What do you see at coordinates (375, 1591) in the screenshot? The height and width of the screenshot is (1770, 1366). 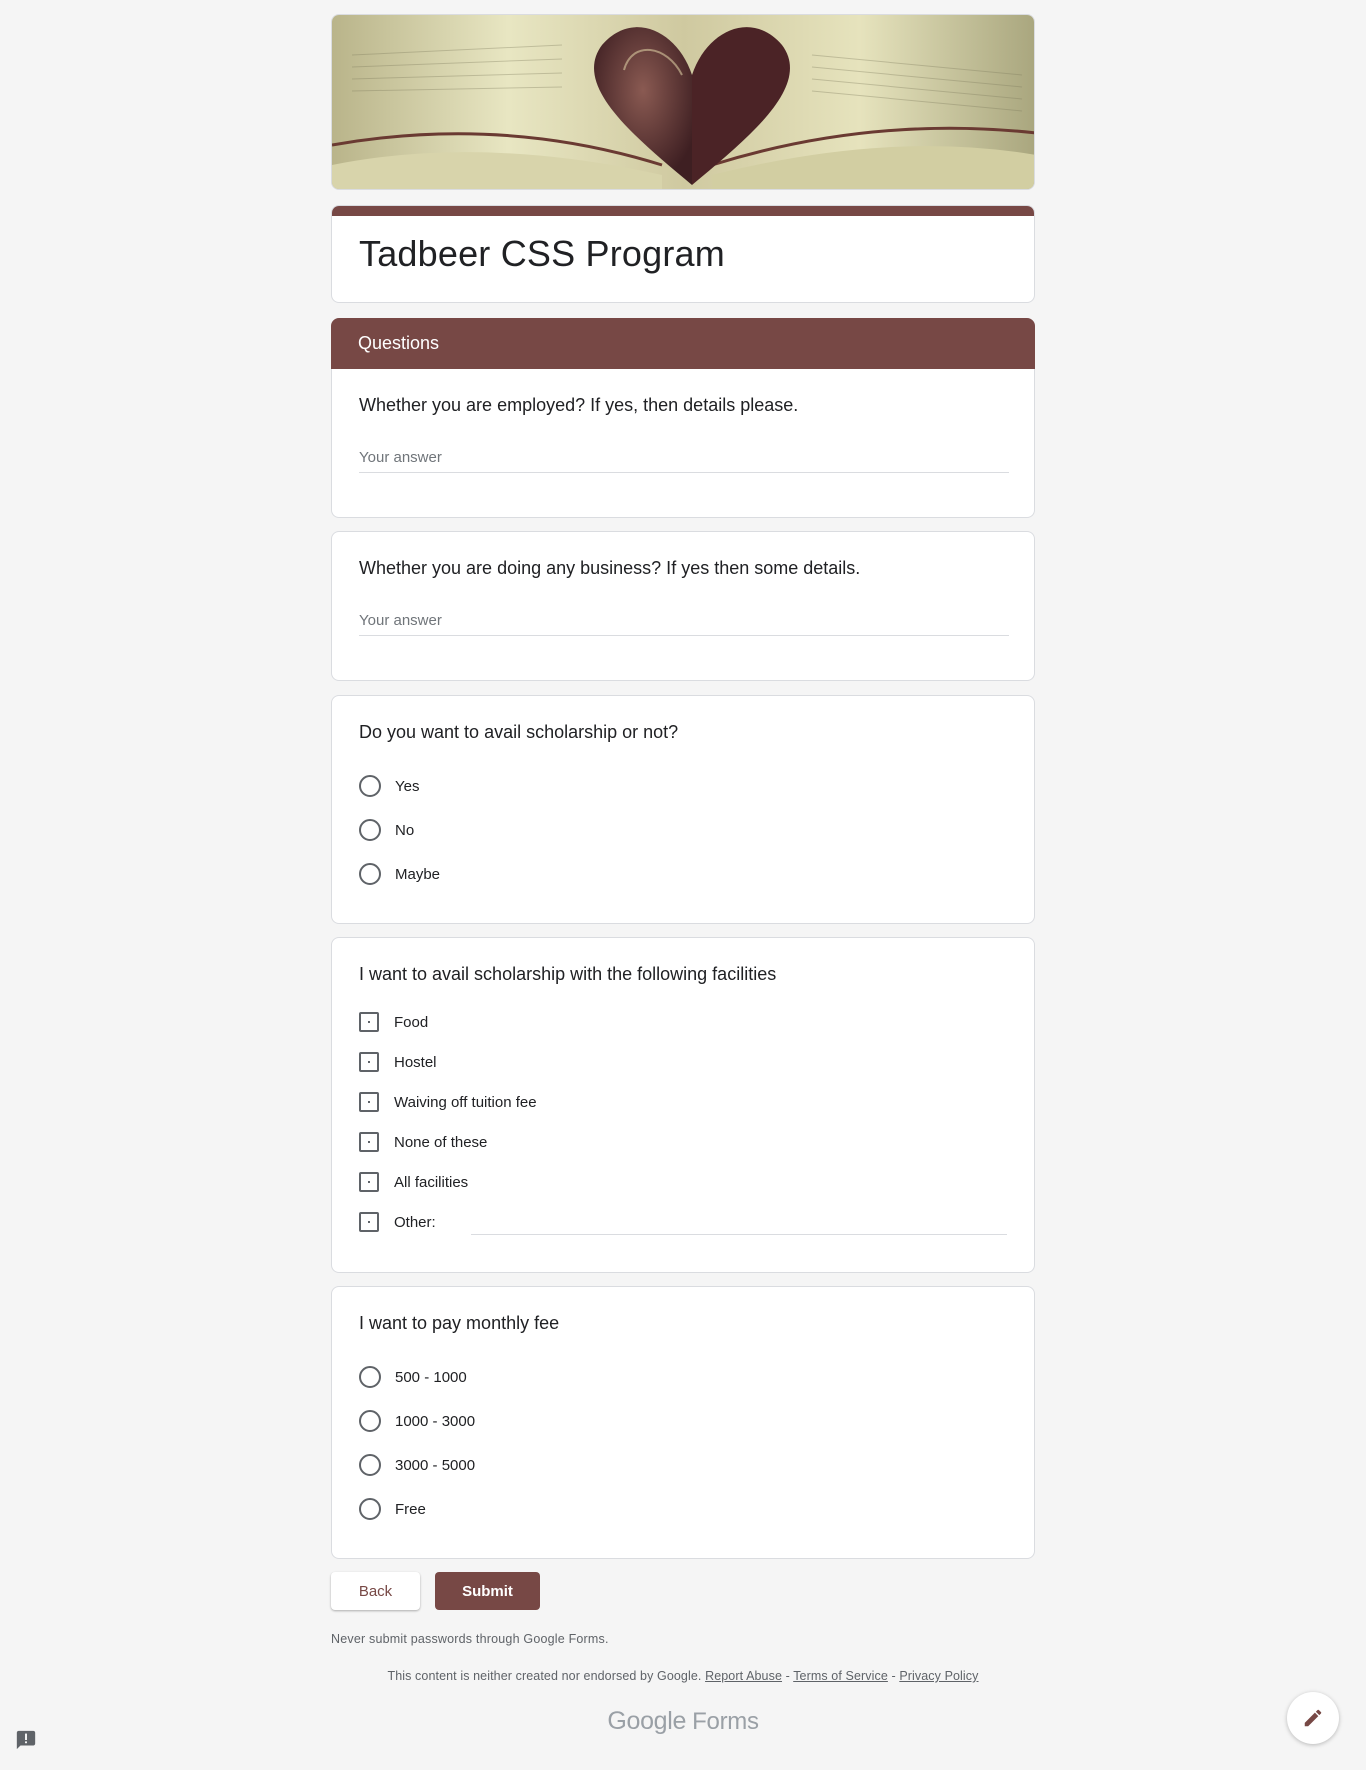 I see `back-button: Back` at bounding box center [375, 1591].